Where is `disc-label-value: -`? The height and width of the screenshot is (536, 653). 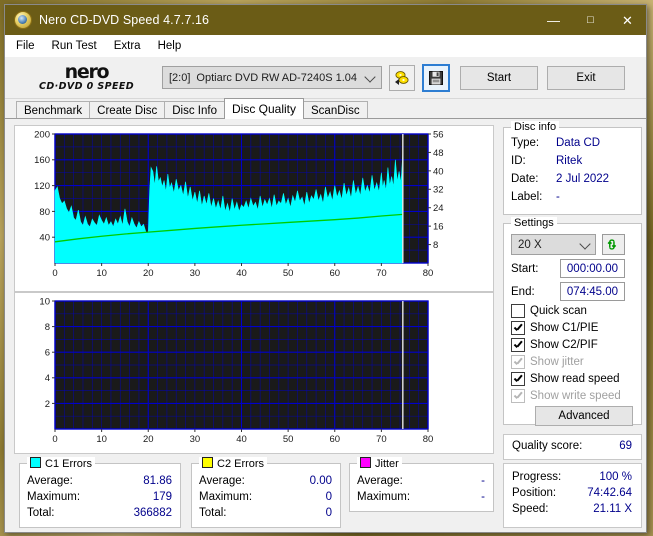
disc-label-value: - is located at coordinates (558, 197).